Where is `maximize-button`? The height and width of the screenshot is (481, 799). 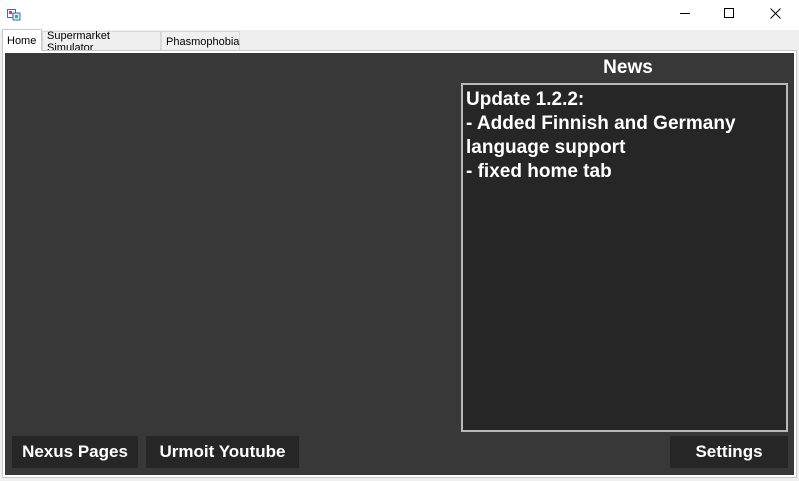
maximize-button is located at coordinates (729, 15).